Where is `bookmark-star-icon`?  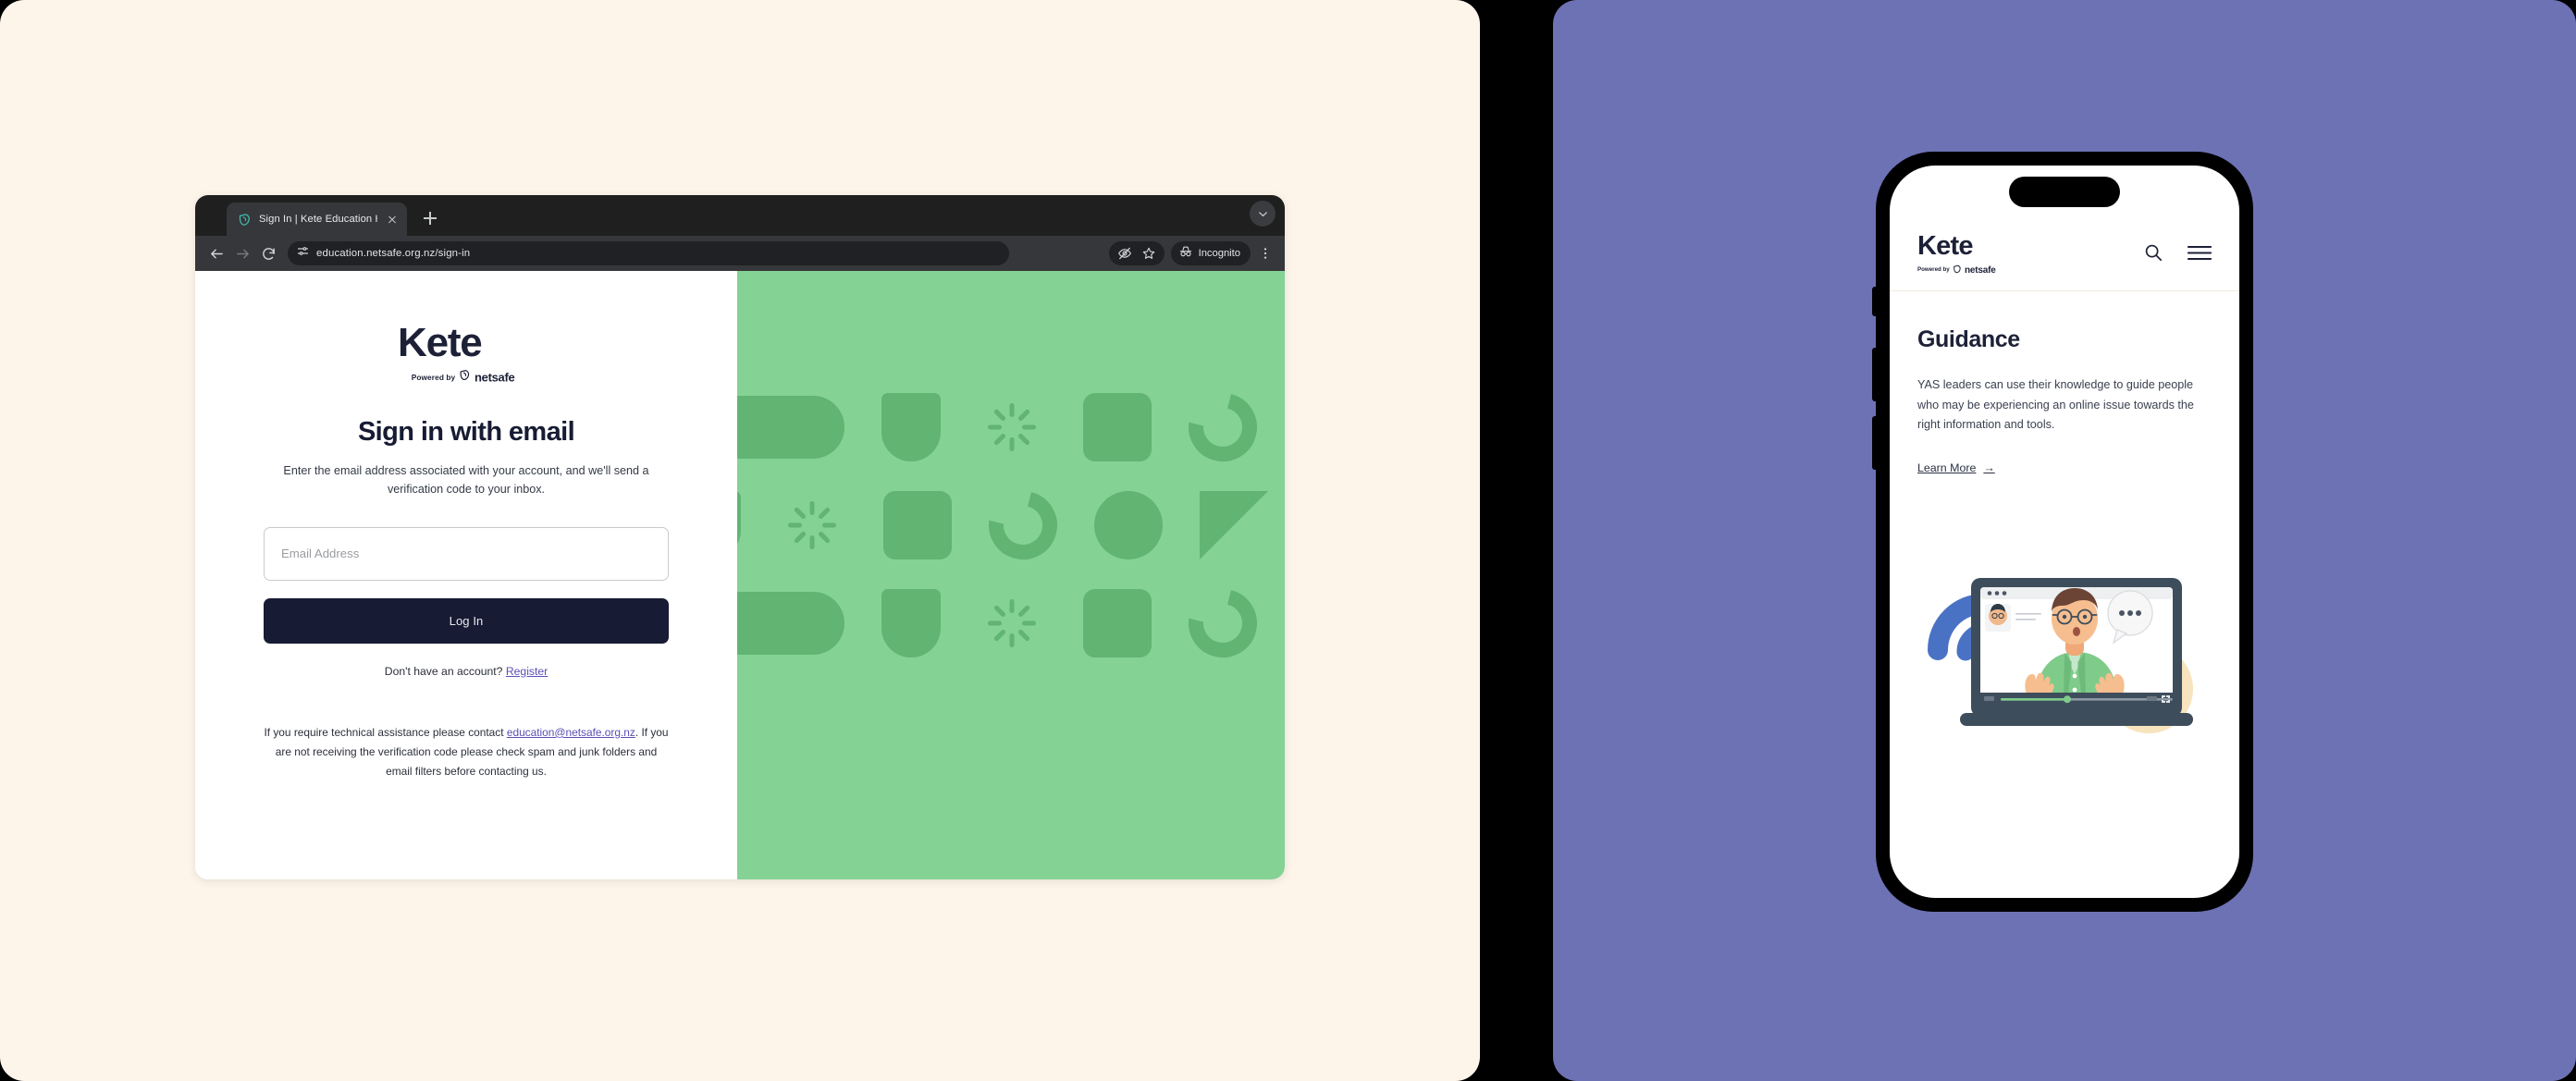 bookmark-star-icon is located at coordinates (1149, 253).